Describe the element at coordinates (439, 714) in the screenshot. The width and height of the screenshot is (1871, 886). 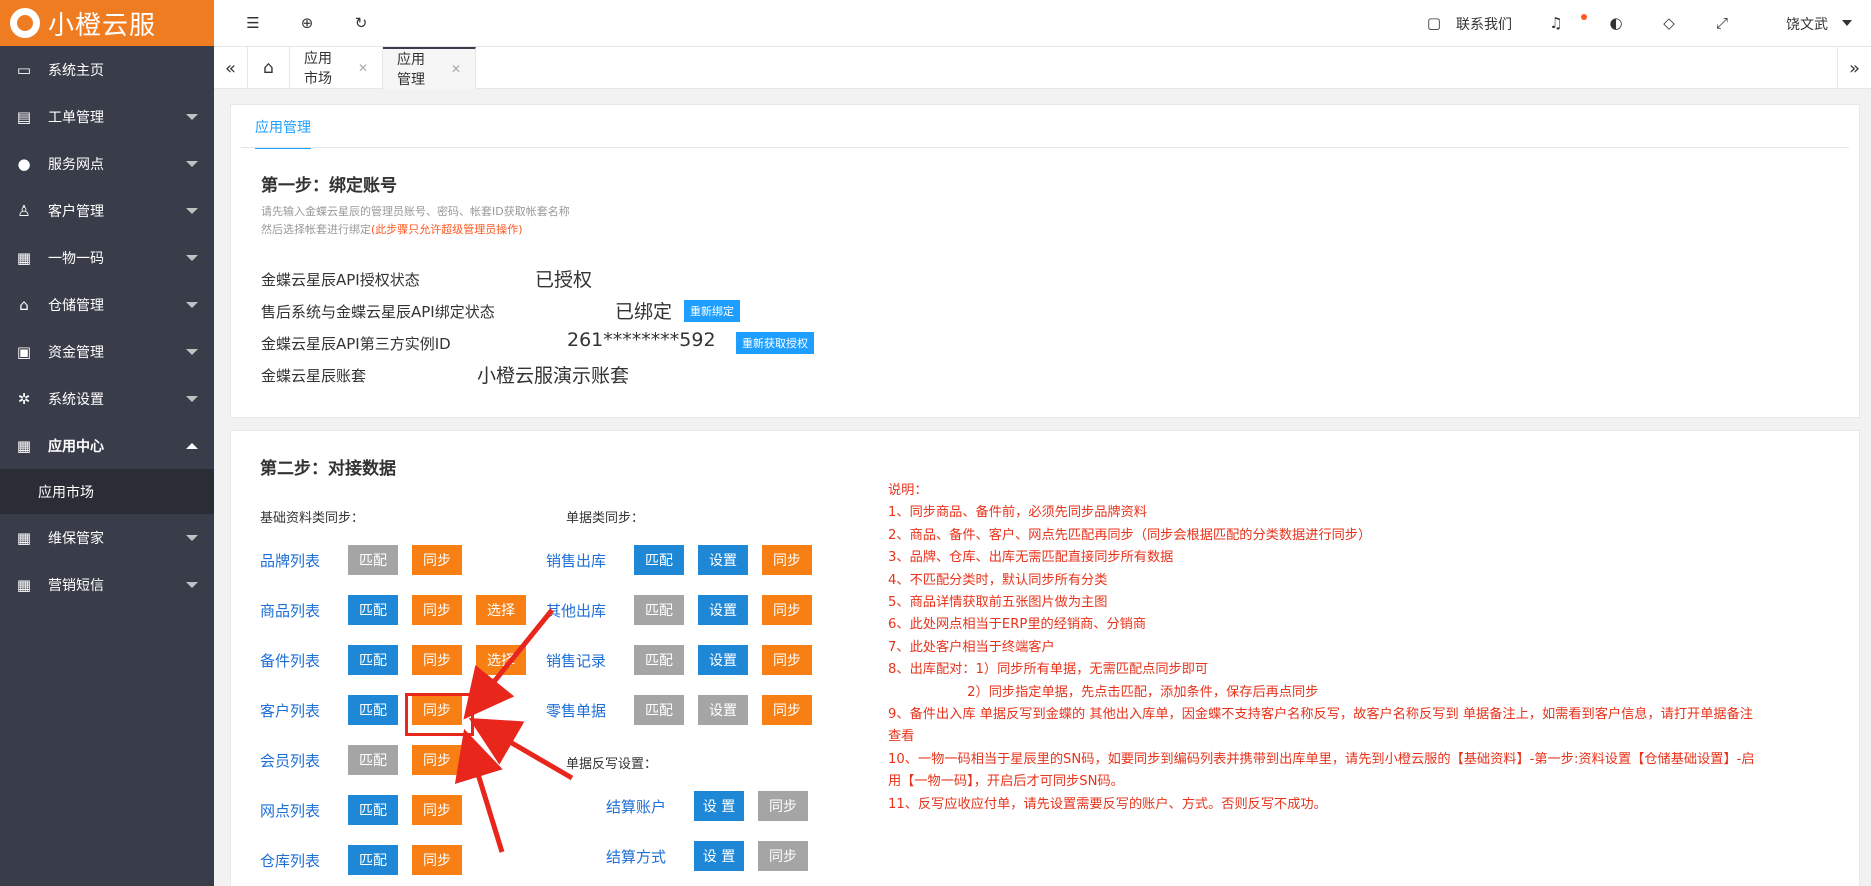
I see `highlight-box` at that location.